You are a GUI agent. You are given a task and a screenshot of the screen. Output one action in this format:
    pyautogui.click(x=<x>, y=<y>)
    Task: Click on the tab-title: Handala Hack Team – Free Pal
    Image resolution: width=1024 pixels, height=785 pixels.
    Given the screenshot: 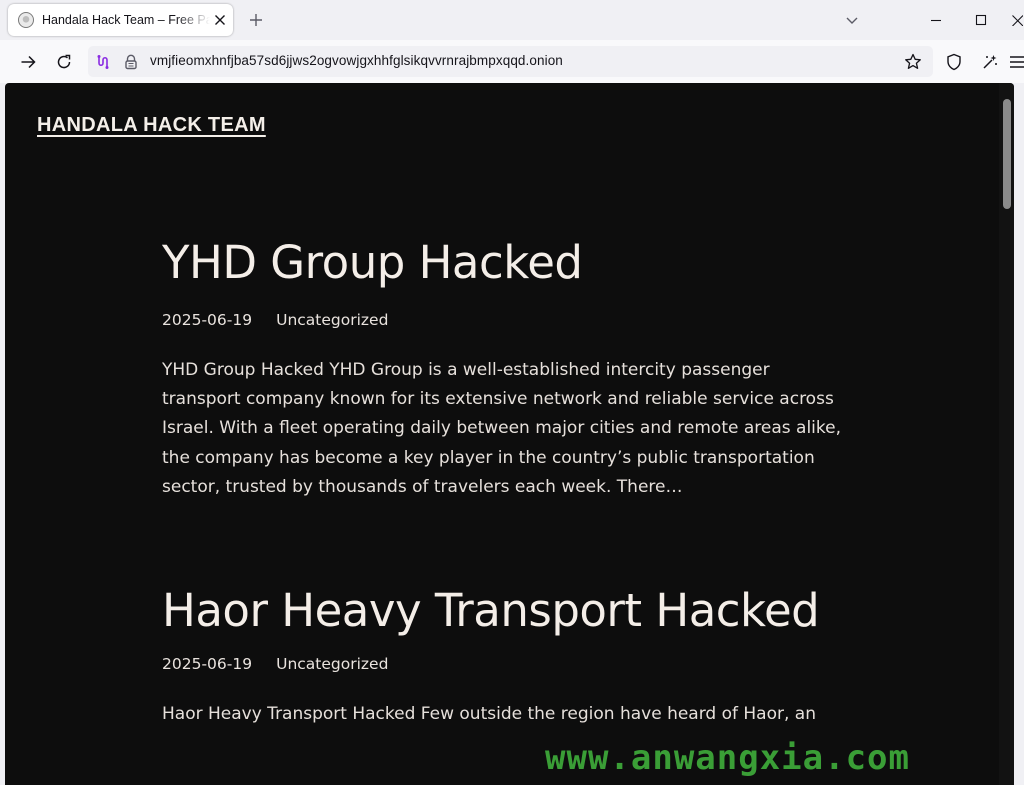 What is the action you would take?
    pyautogui.click(x=126, y=20)
    